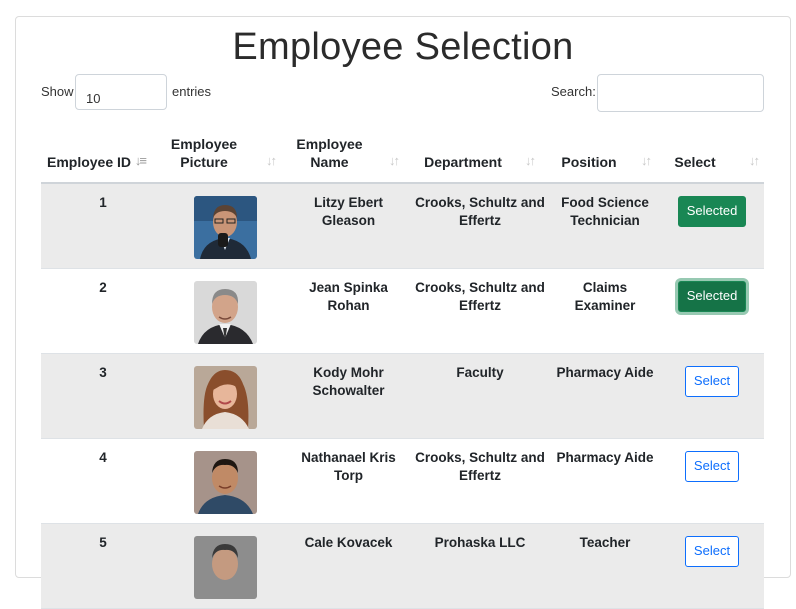 This screenshot has width=796, height=609. Describe the element at coordinates (463, 162) in the screenshot. I see `column-header-label: Department` at that location.